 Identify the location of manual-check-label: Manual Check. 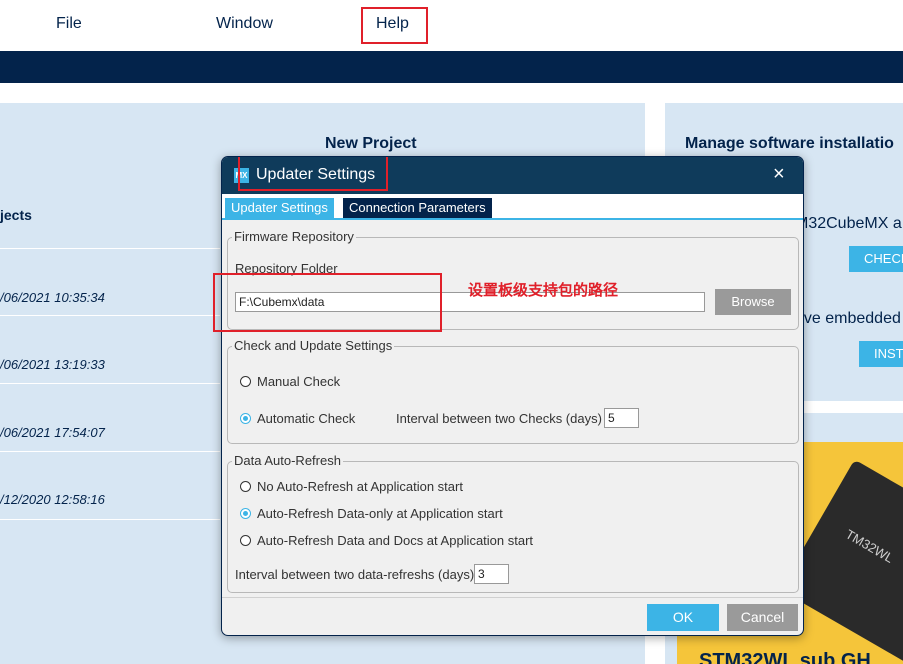
(299, 381).